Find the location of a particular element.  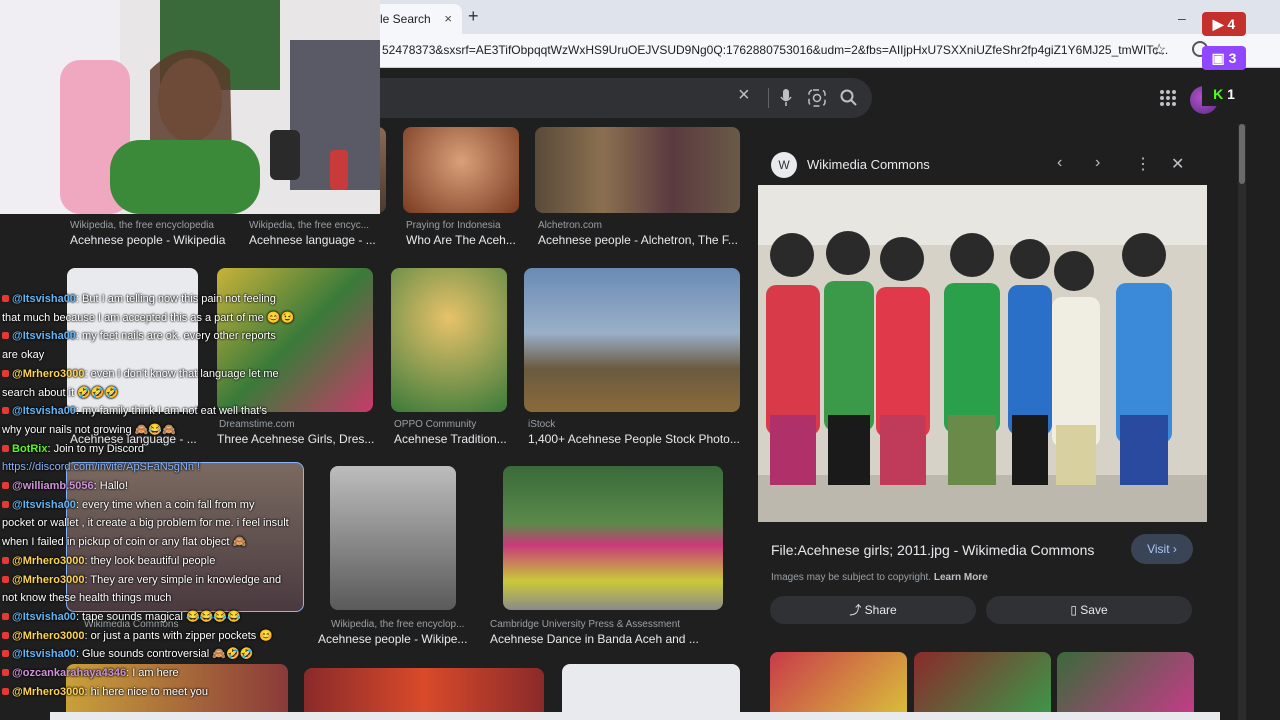

chat-text: : Join to my Discord is located at coordinates (96, 448).